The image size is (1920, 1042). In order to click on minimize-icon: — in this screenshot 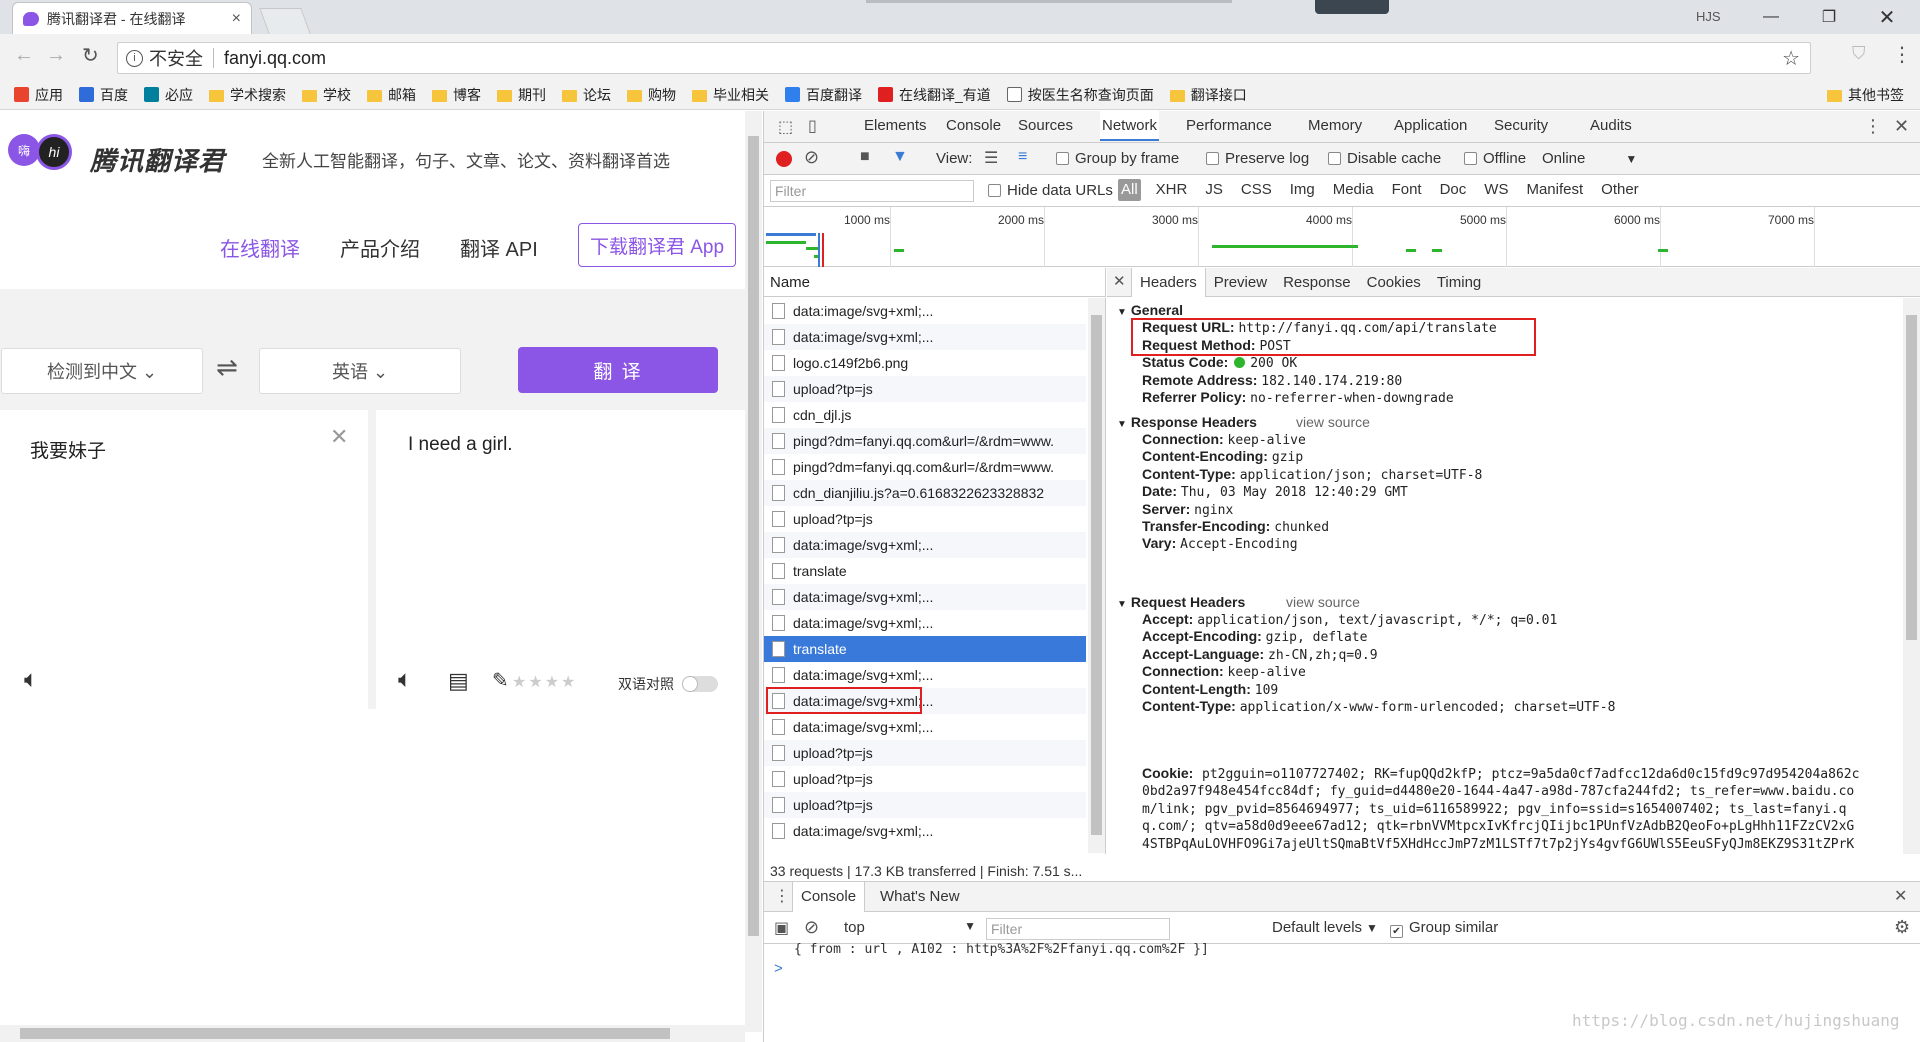, I will do `click(1771, 17)`.